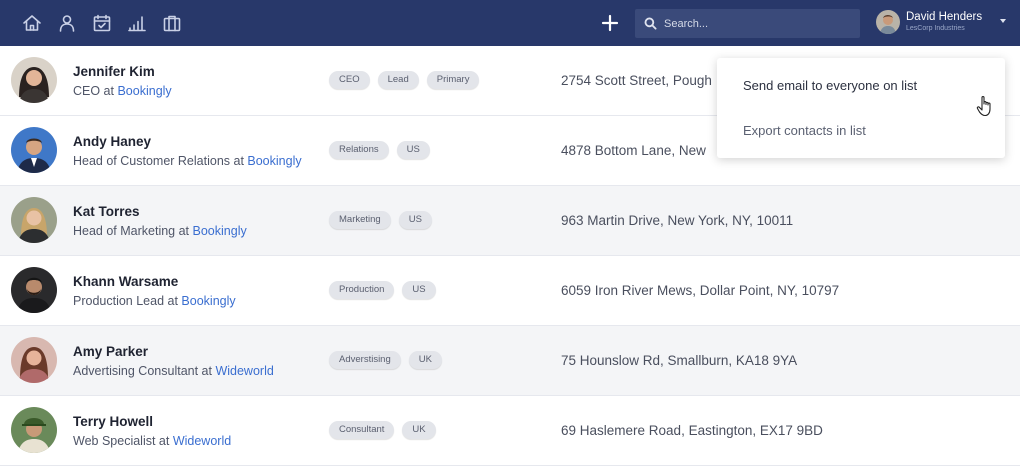 The width and height of the screenshot is (1024, 470). Describe the element at coordinates (110, 351) in the screenshot. I see `contact-name: Amy Parker` at that location.